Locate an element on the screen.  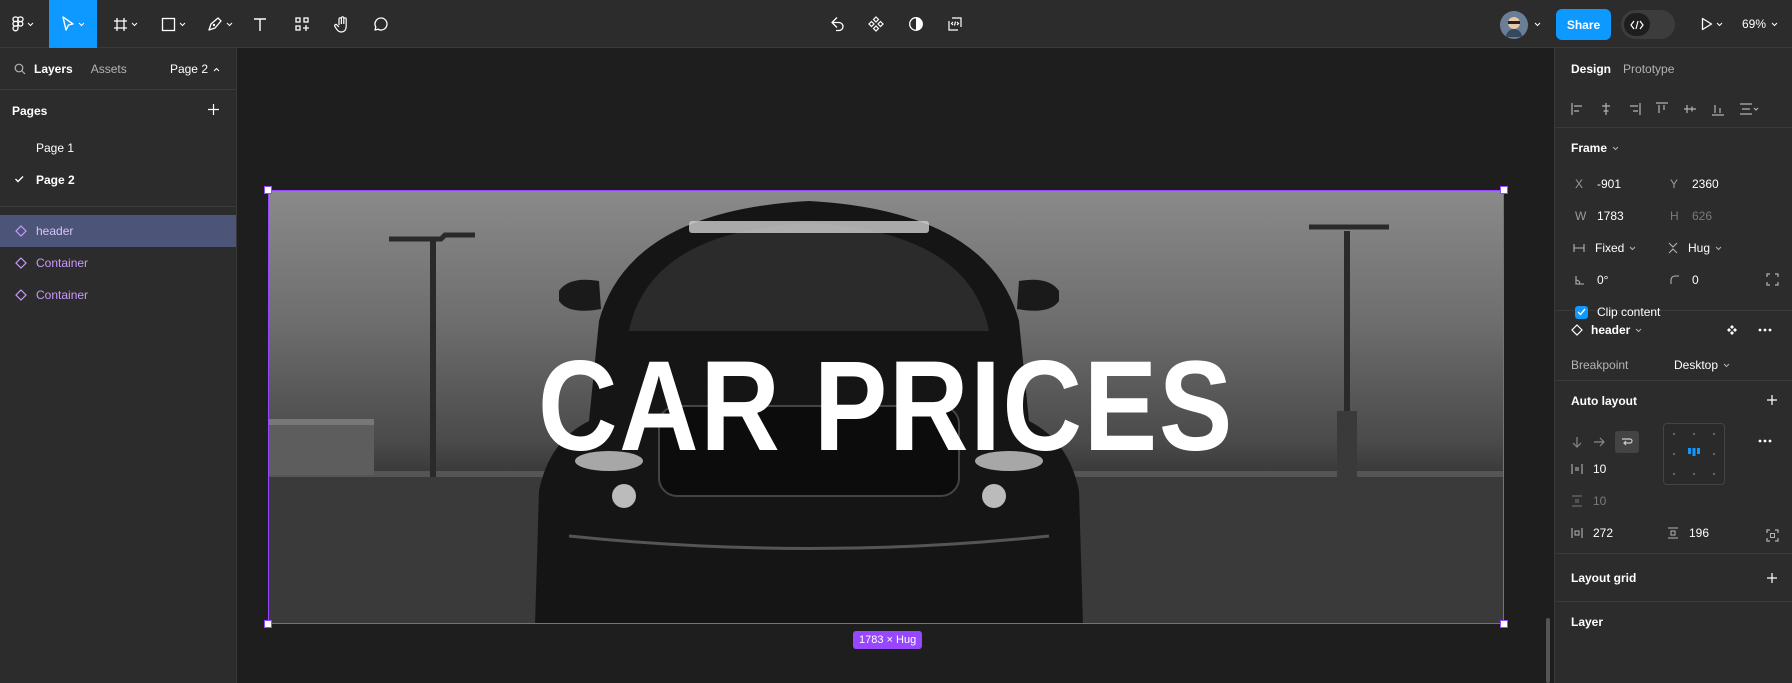
horizontal-padding-icon is located at coordinates (1577, 533).